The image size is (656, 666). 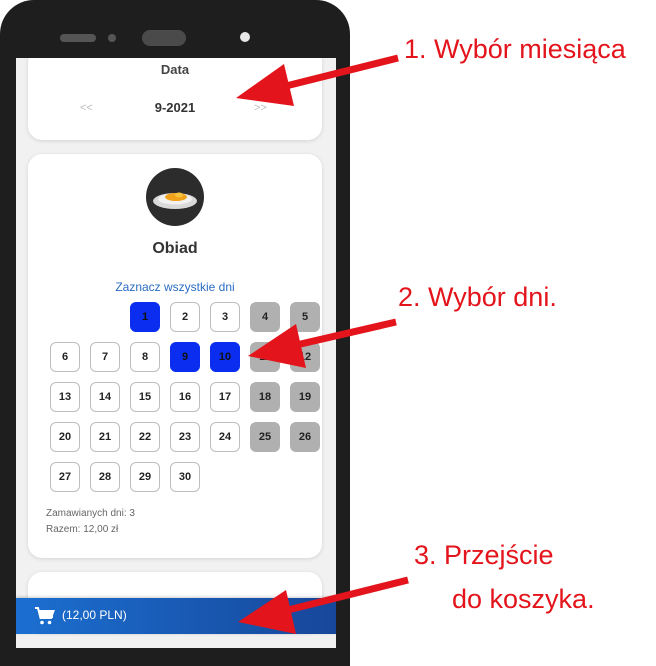 What do you see at coordinates (225, 317) in the screenshot?
I see `day-3-button: 3` at bounding box center [225, 317].